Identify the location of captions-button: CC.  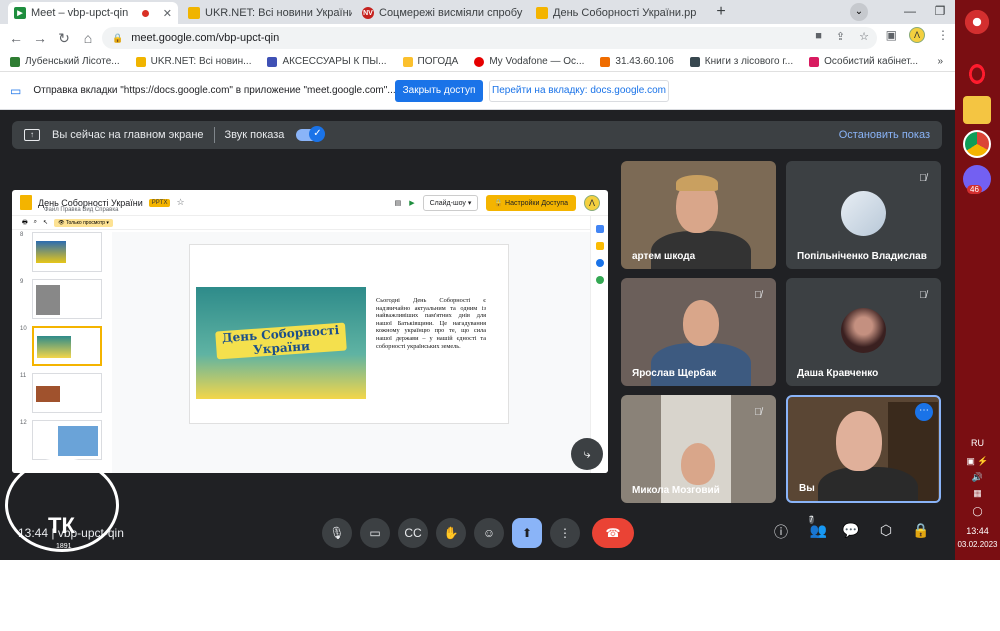
(413, 533).